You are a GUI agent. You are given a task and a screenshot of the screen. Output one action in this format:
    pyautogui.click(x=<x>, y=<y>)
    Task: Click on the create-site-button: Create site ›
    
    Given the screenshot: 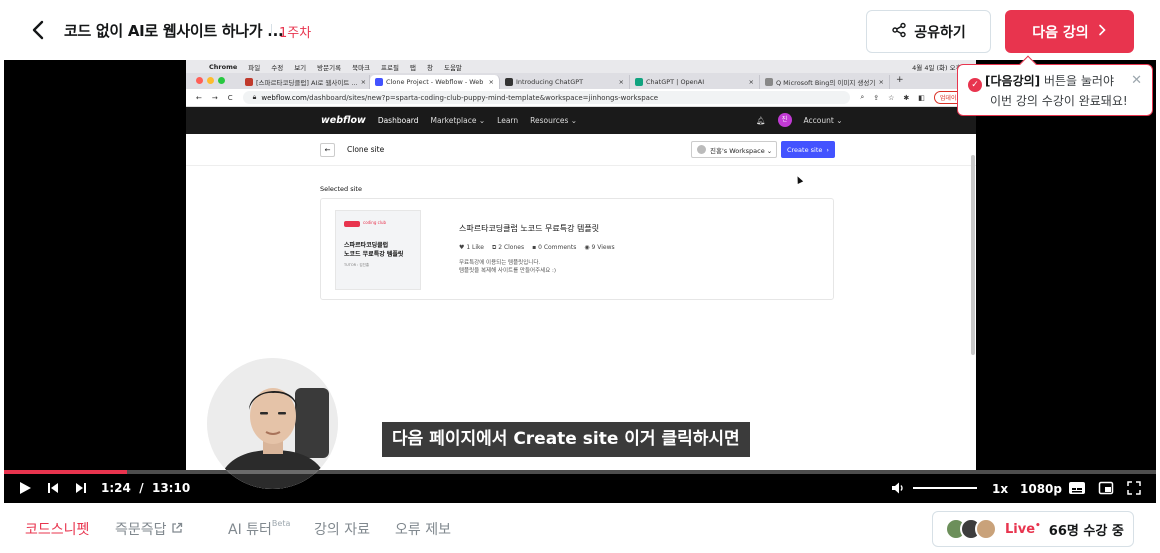 What is the action you would take?
    pyautogui.click(x=808, y=149)
    